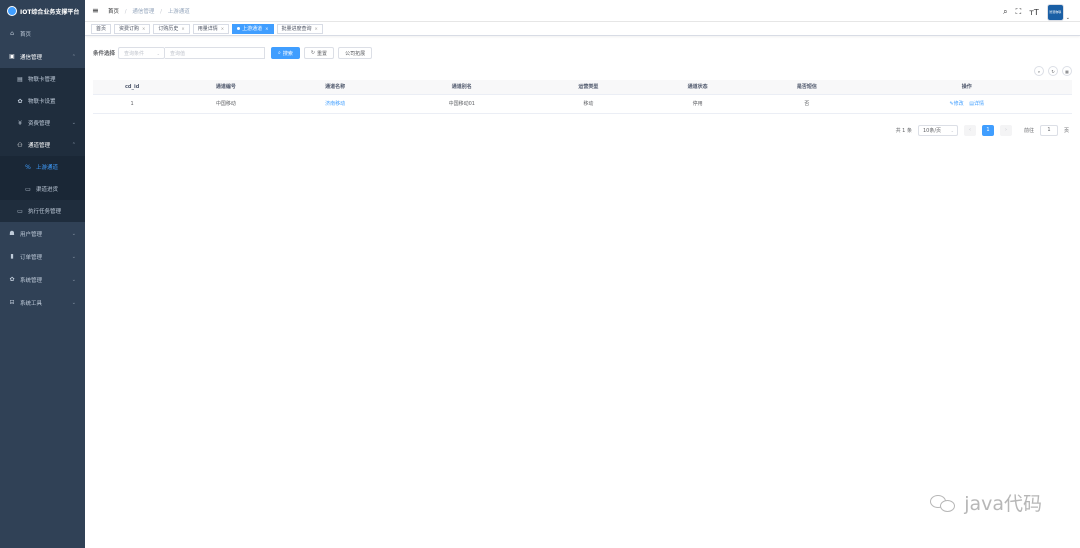  I want to click on channel-name-link: 济南移动, so click(335, 104).